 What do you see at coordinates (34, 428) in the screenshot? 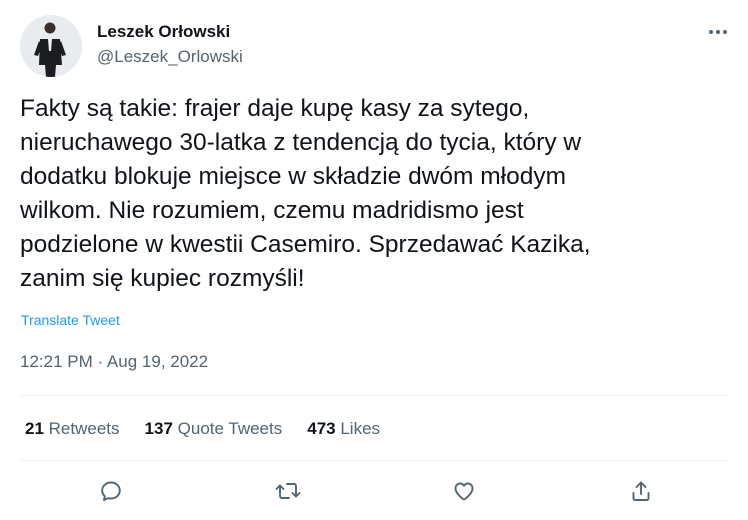
I see `retweets-count: 21` at bounding box center [34, 428].